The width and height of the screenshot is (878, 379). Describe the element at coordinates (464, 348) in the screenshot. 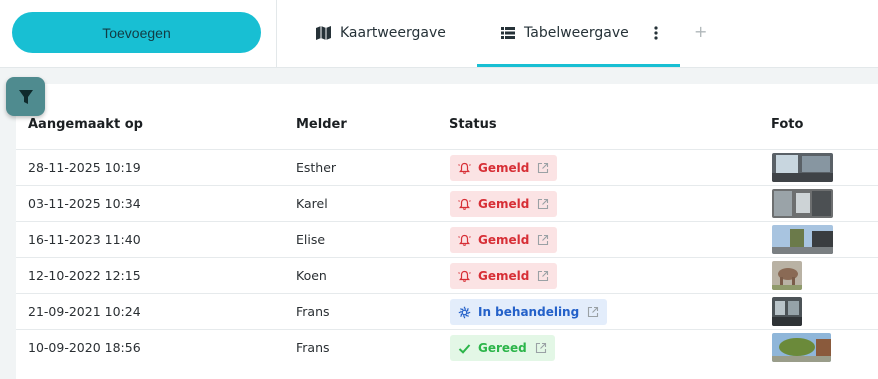

I see `checkmark-icon` at that location.